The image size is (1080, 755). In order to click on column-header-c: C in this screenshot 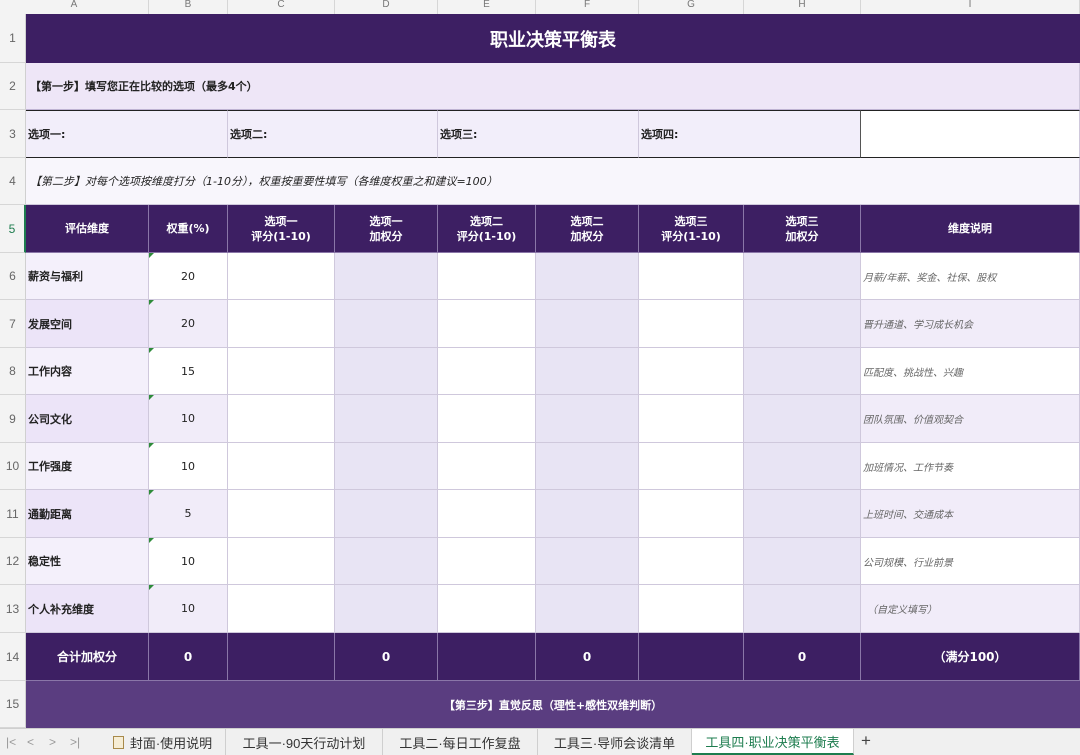, I will do `click(281, 7)`.